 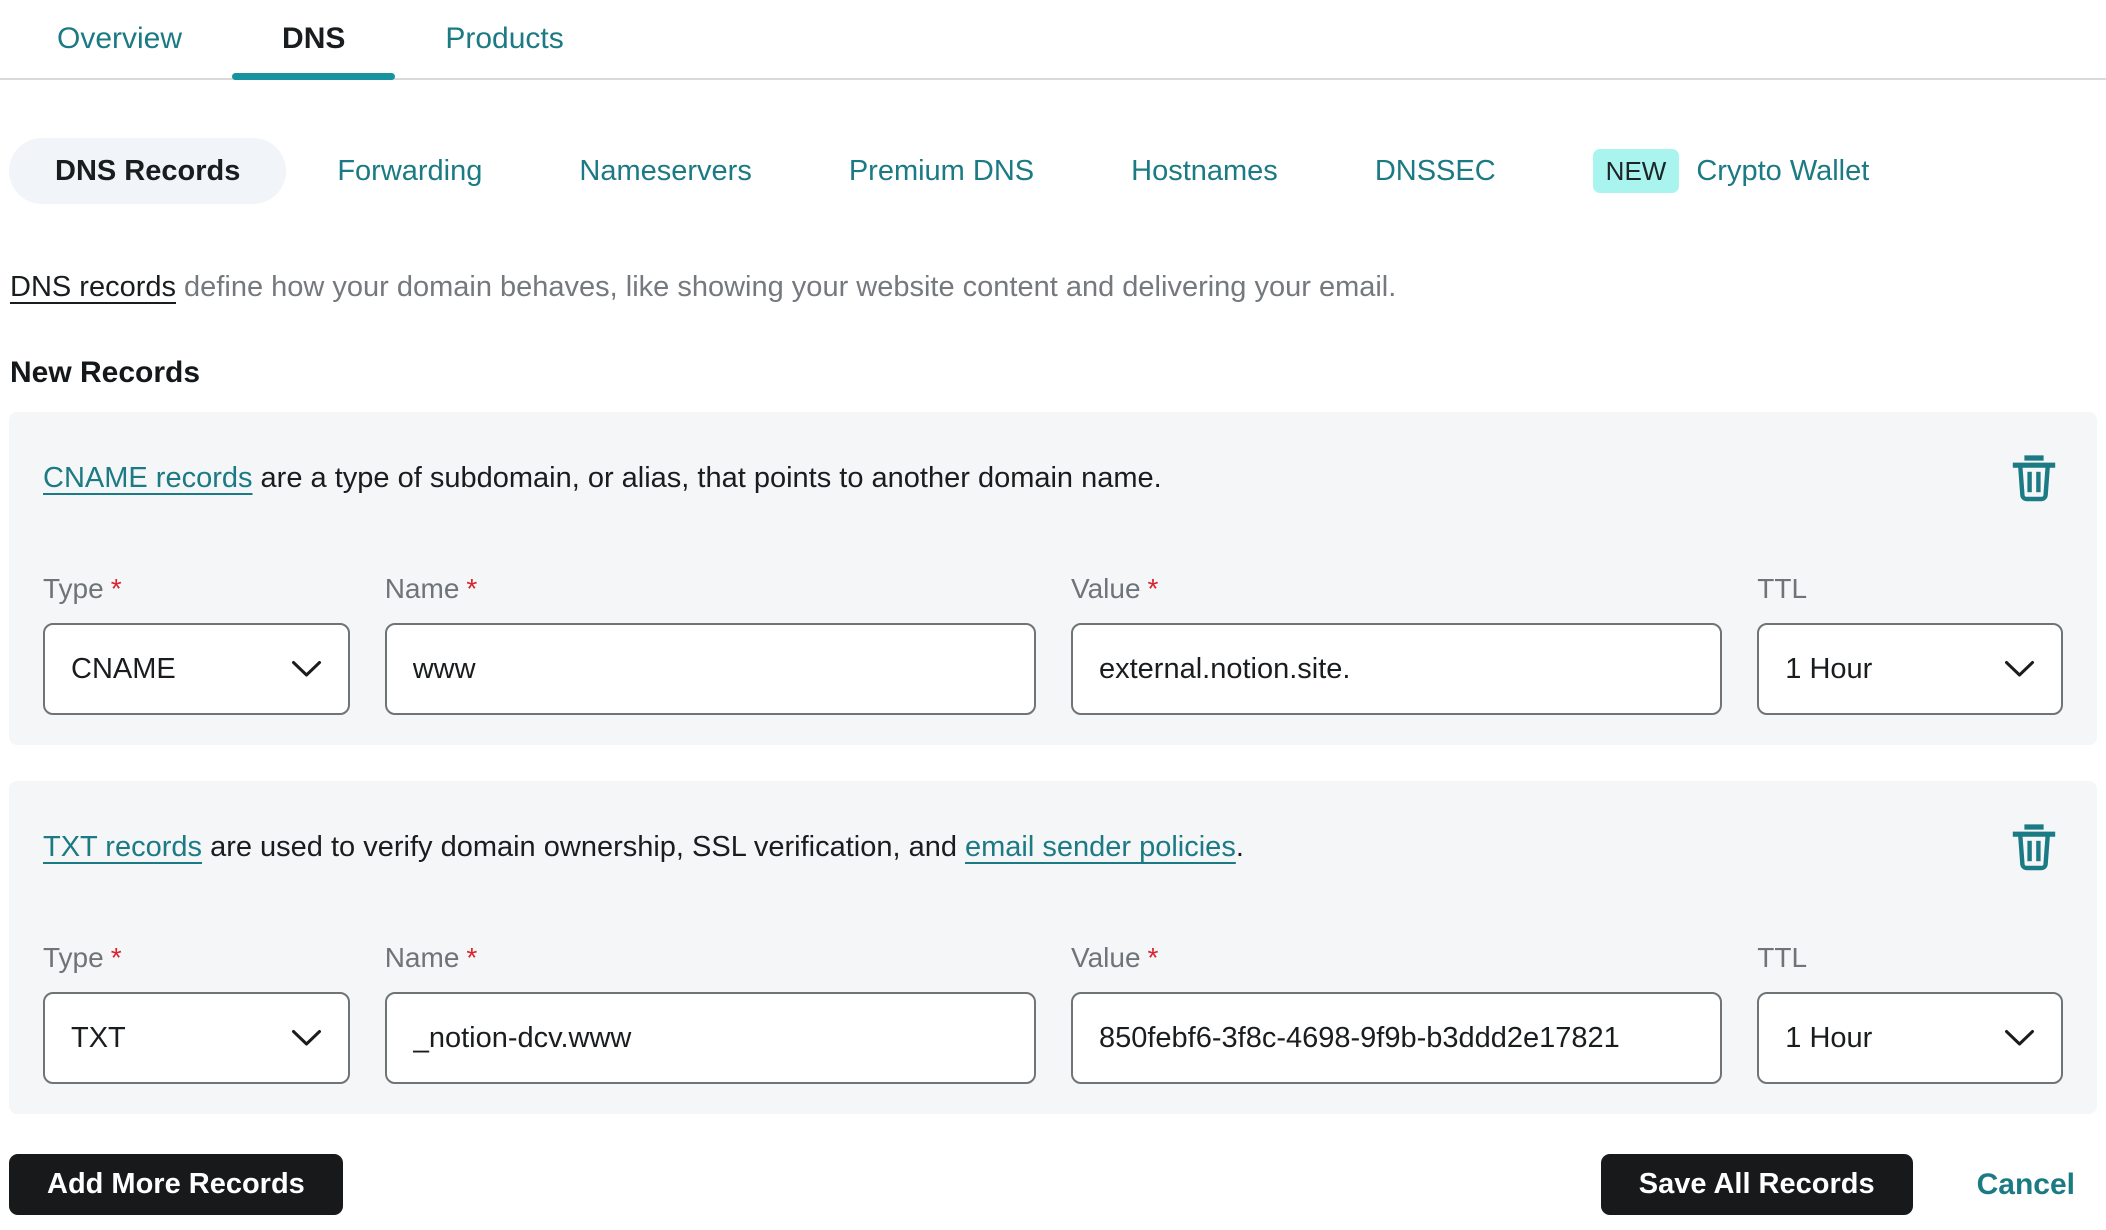 I want to click on actions-right: Save All Records Cancel, so click(x=1848, y=1184).